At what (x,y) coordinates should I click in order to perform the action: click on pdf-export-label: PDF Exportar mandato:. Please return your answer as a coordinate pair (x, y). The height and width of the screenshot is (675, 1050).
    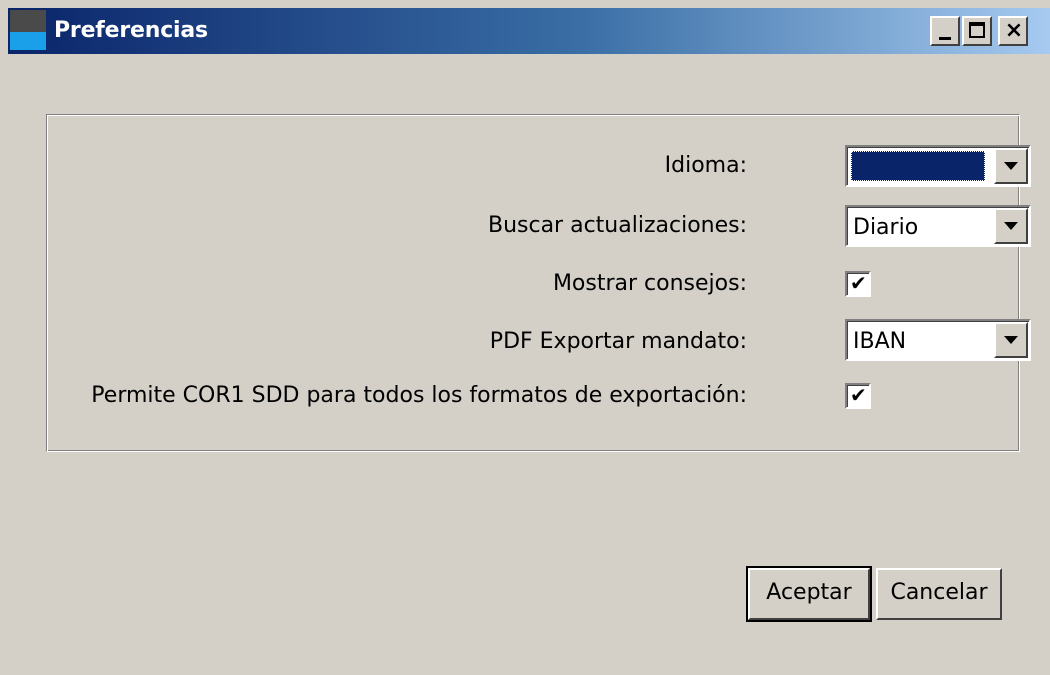
    Looking at the image, I should click on (618, 341).